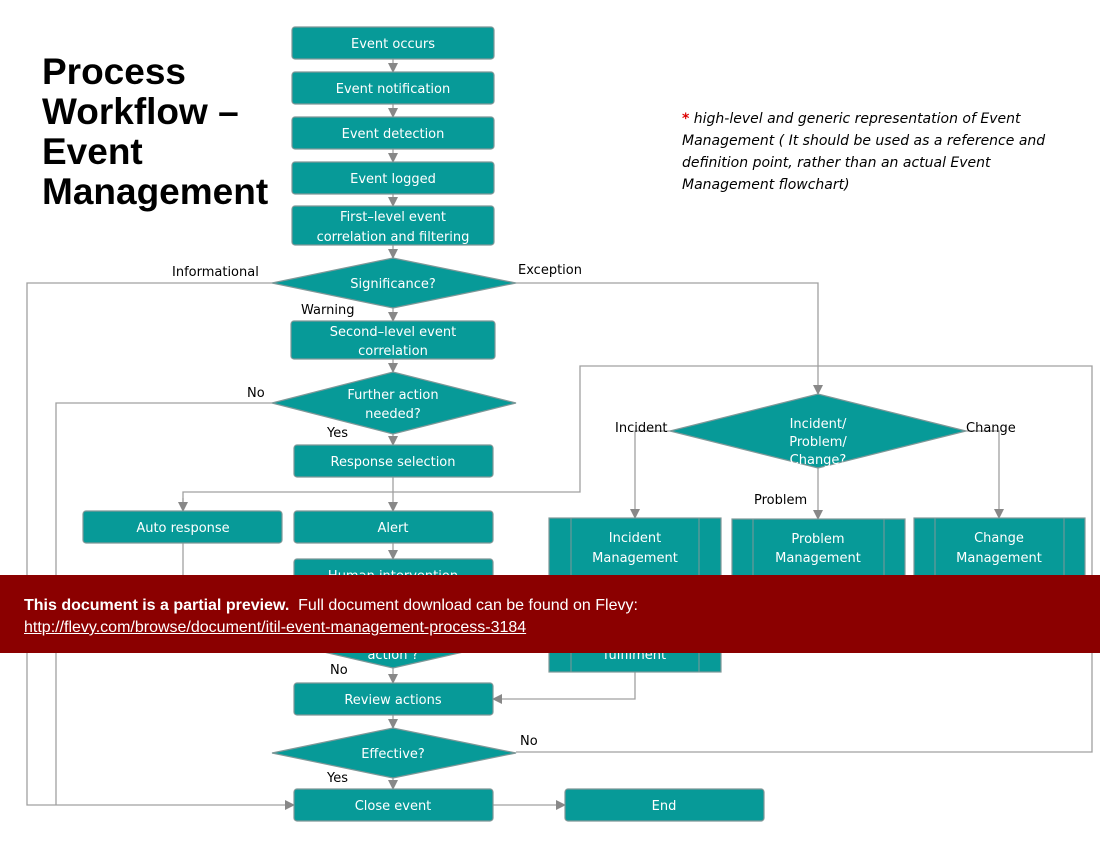 This screenshot has width=1100, height=850. I want to click on node-event-occurs: Event occurs, so click(393, 43).